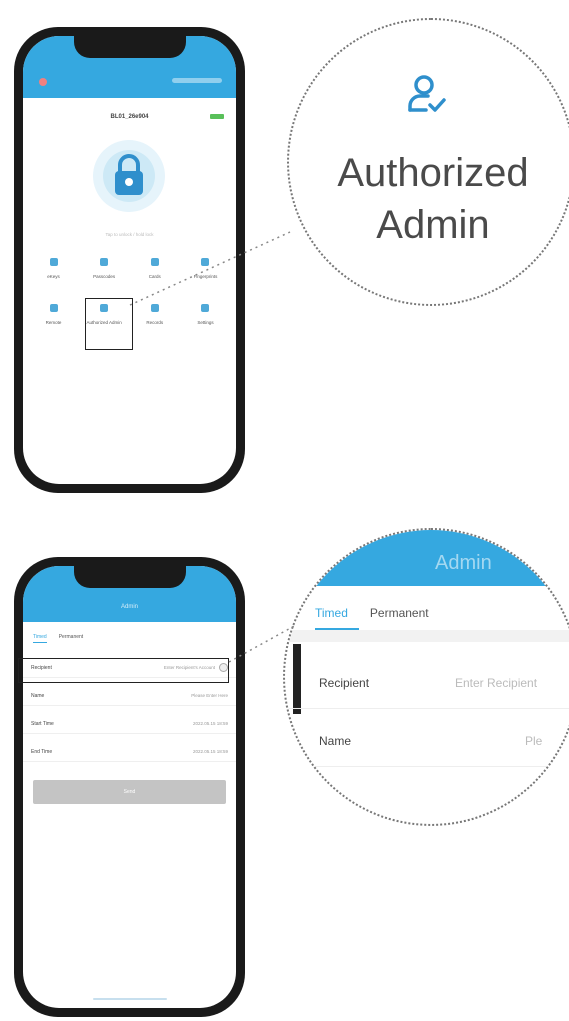 The image size is (569, 1021). I want to click on card-icon, so click(154, 262).